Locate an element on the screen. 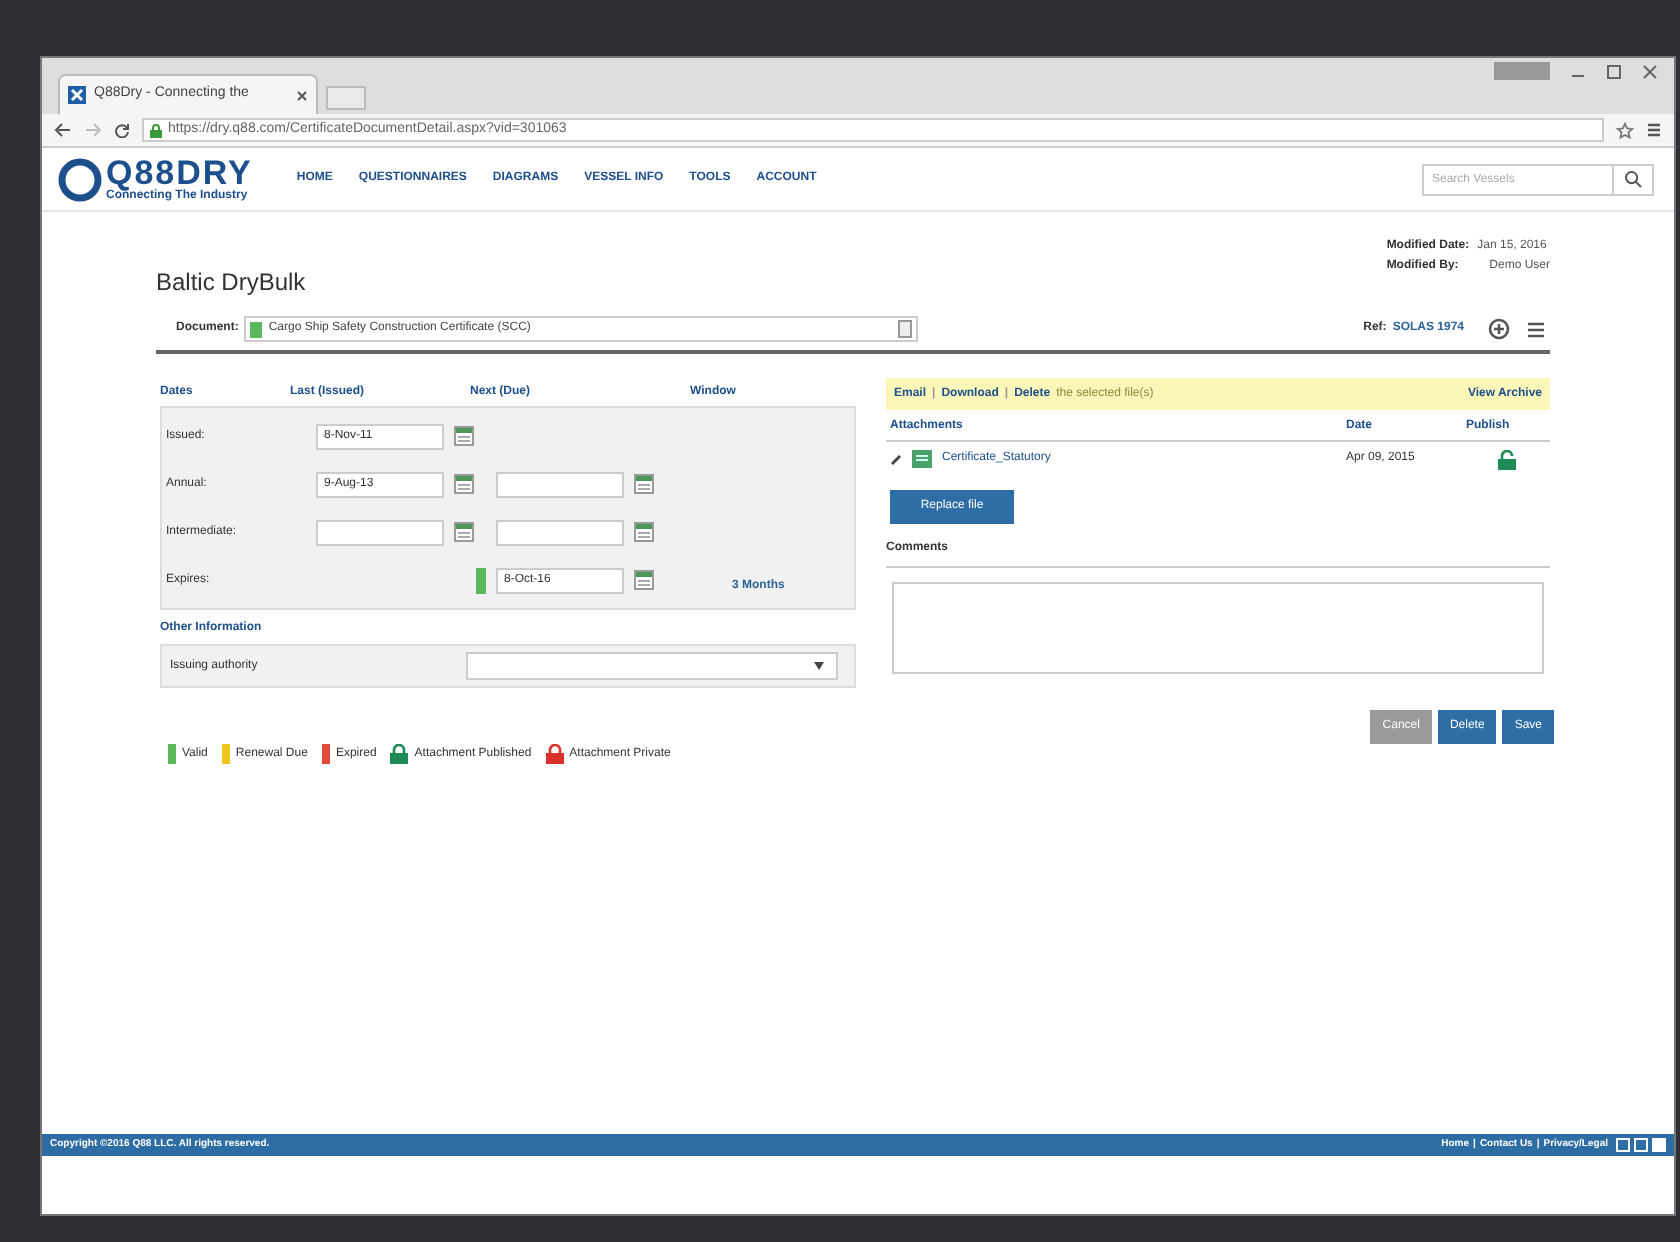 This screenshot has width=1680, height=1242. maximize-icon is located at coordinates (1614, 71).